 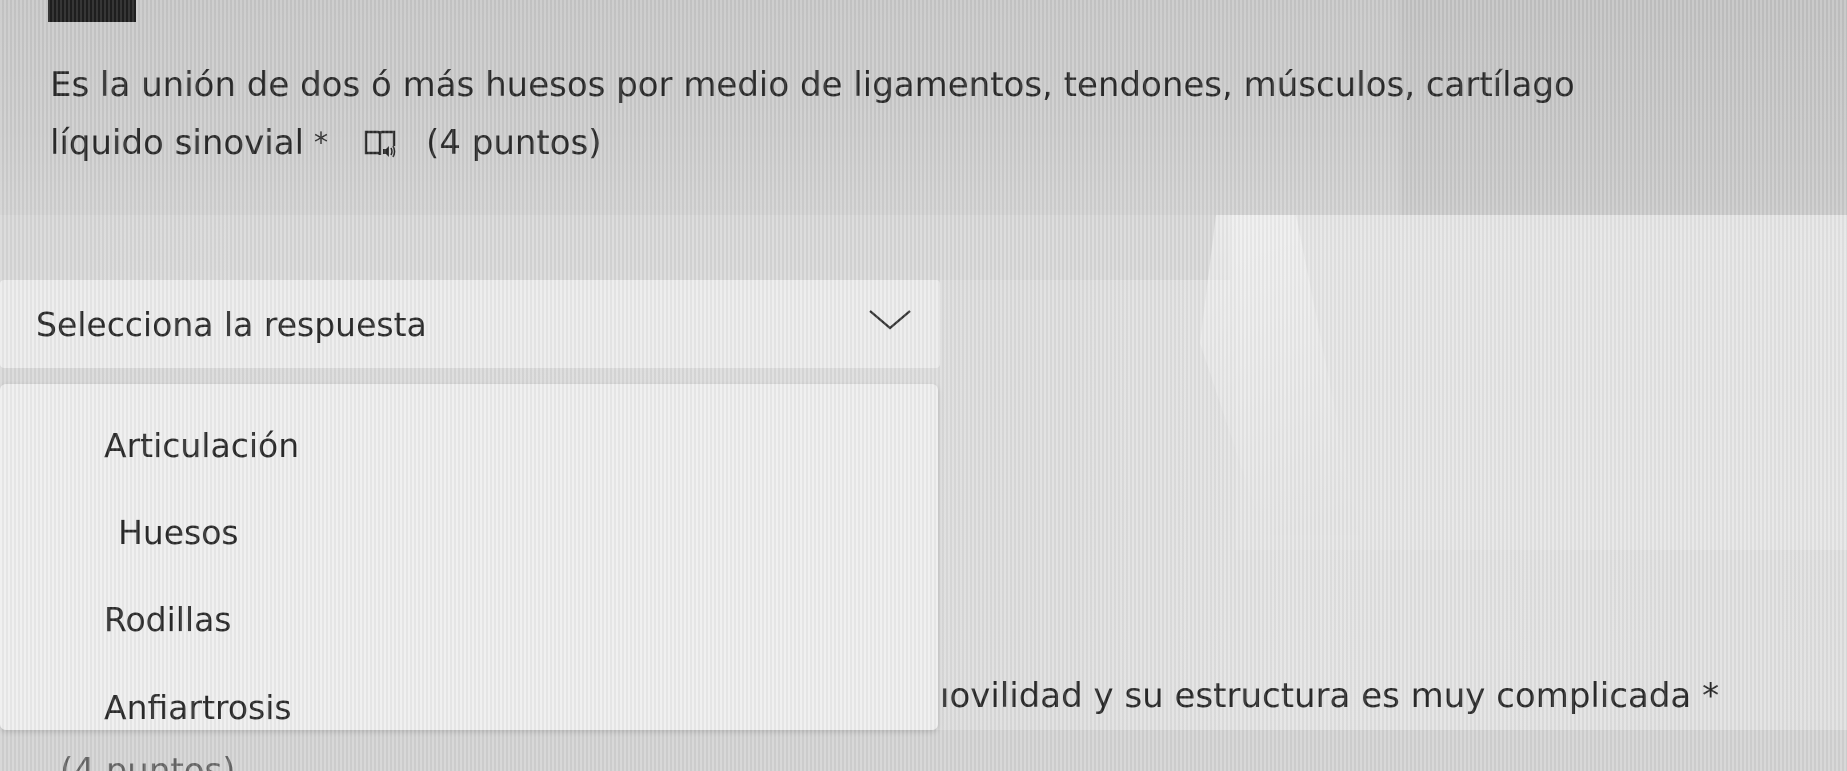 I want to click on immersive-reader-icon, so click(x=380, y=143).